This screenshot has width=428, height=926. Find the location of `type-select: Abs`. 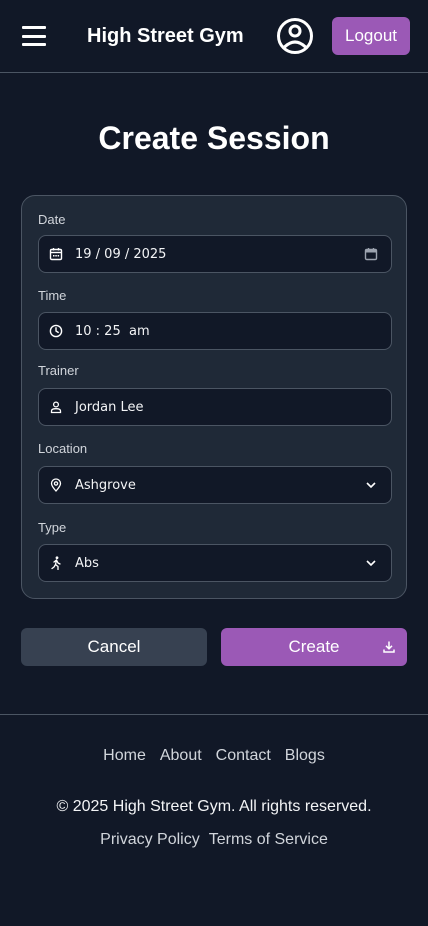

type-select: Abs is located at coordinates (215, 563).